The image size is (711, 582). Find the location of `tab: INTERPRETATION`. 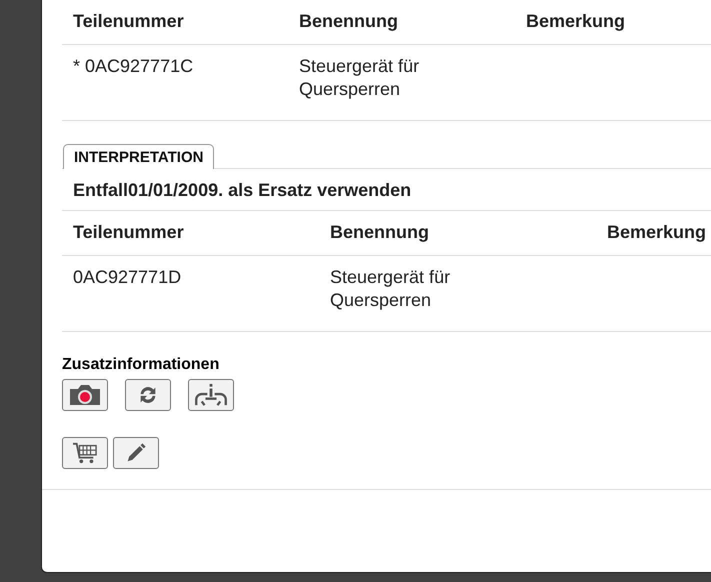

tab: INTERPRETATION is located at coordinates (138, 156).